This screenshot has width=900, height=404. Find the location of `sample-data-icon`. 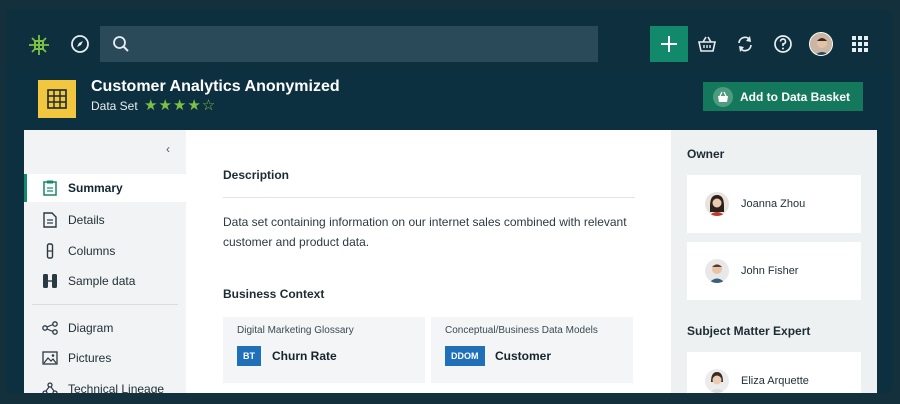

sample-data-icon is located at coordinates (50, 281).